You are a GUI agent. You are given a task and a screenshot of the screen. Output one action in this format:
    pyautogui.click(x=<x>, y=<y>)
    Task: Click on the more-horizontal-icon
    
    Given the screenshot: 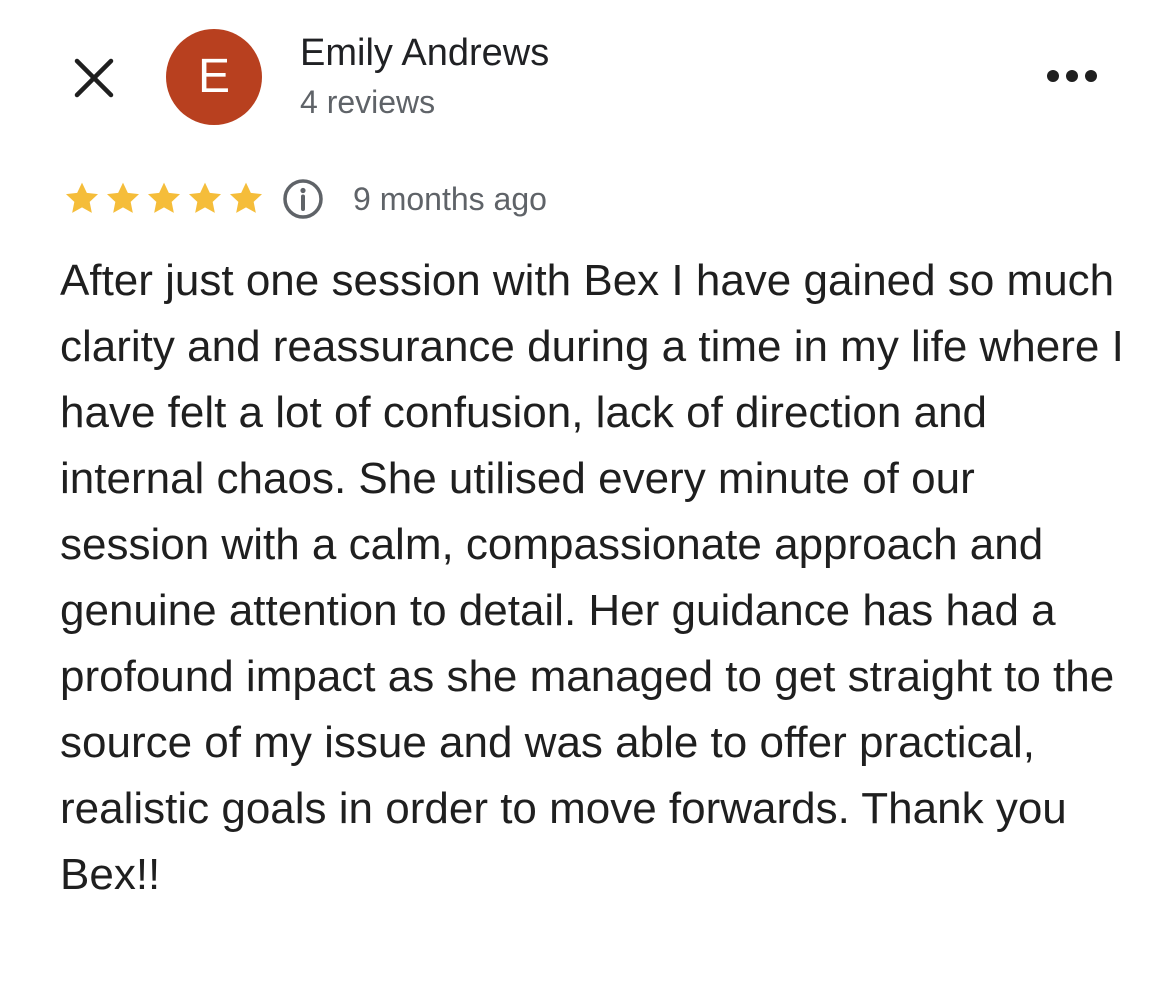 What is the action you would take?
    pyautogui.click(x=1072, y=76)
    